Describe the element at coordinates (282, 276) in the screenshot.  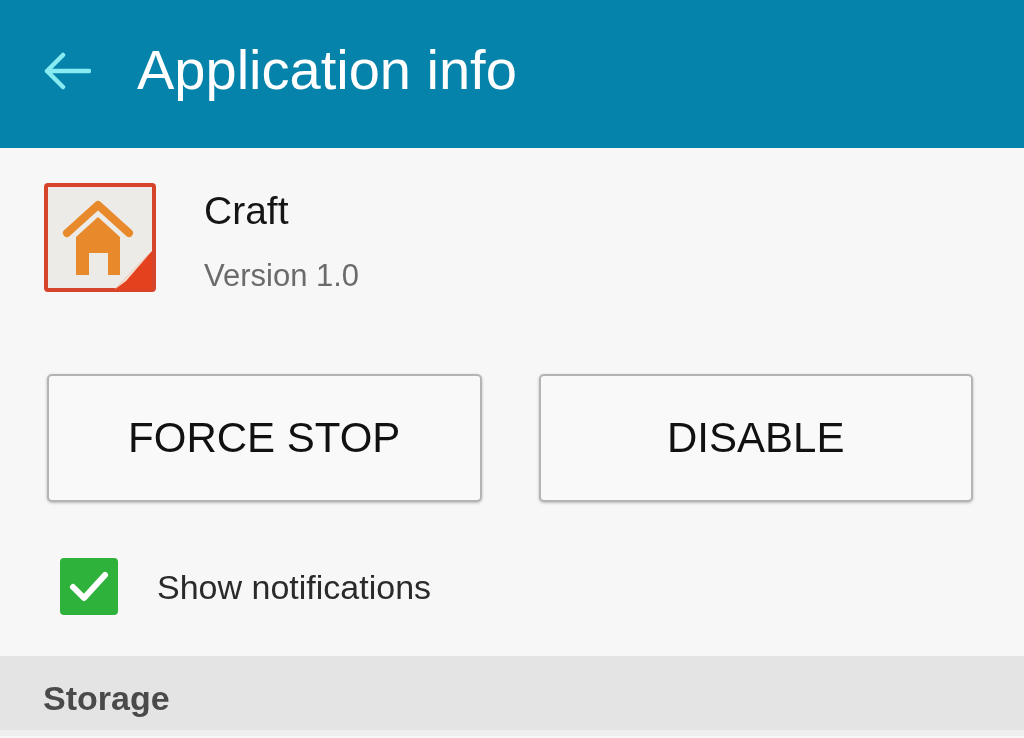
I see `app-version: Version 1.0` at that location.